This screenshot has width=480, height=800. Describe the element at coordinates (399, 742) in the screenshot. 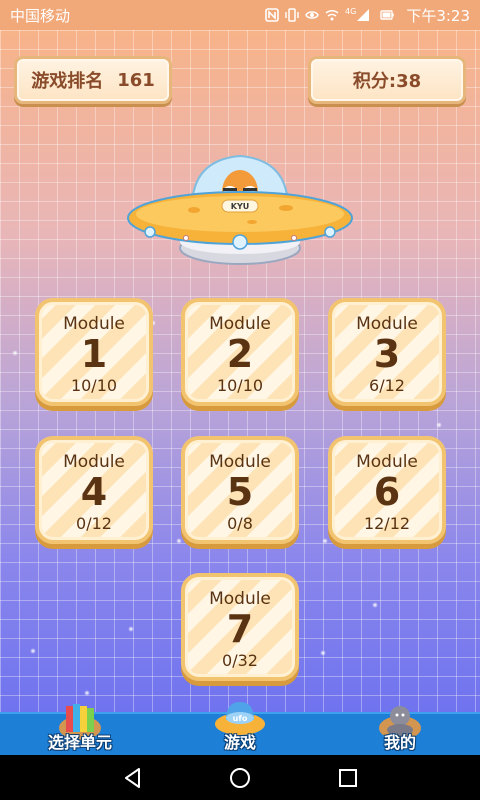

I see `nav-label-mine: 我的` at that location.